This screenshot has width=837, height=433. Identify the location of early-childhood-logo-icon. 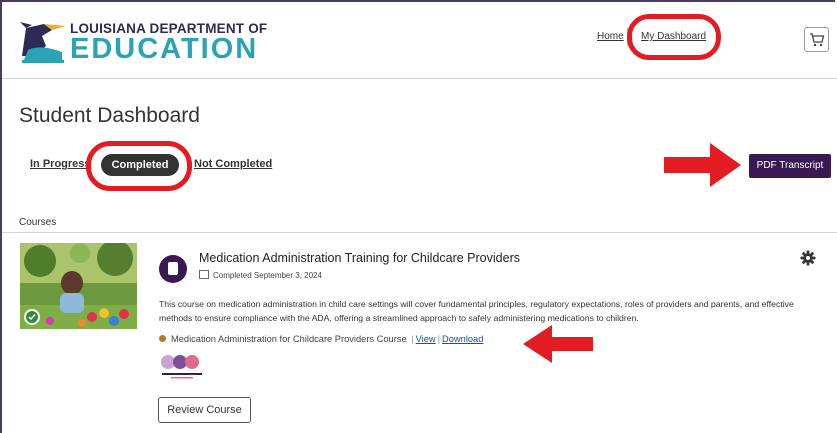
(181, 367).